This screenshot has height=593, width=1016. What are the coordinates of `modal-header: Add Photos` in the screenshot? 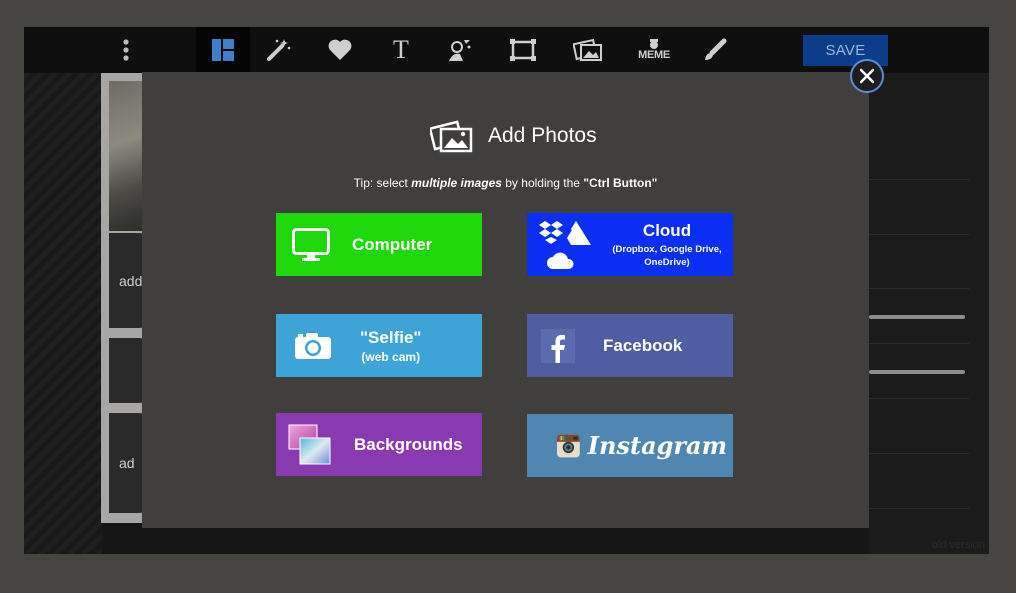 It's located at (513, 136).